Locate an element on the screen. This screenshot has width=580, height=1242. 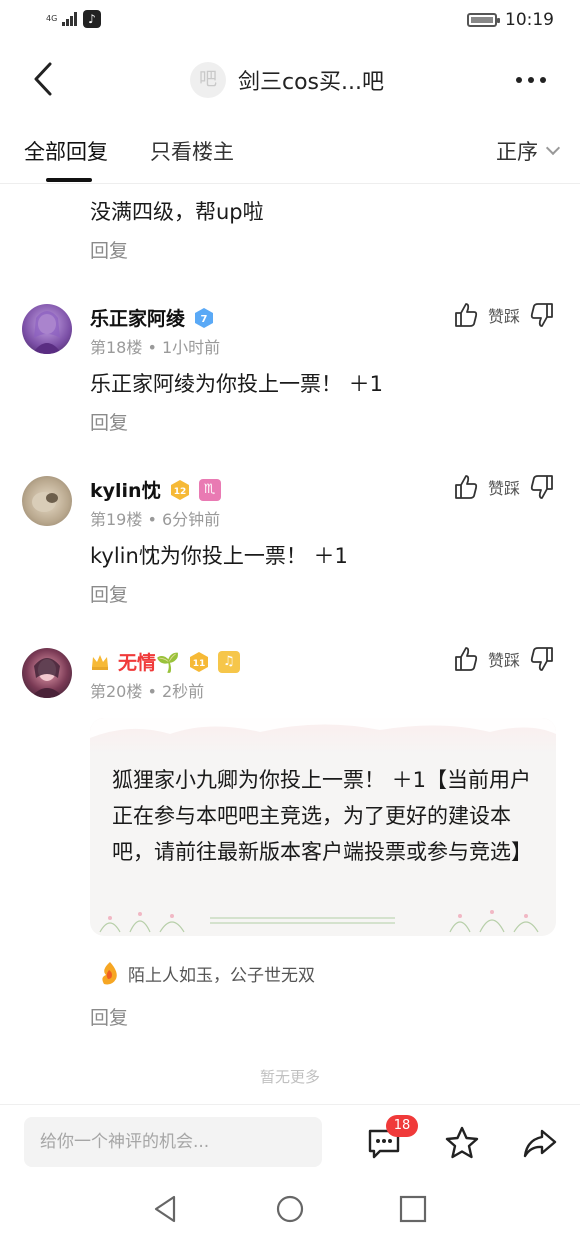
post-content: 乐正家阿绫为你投上一票！ ＋1 is located at coordinates (237, 384).